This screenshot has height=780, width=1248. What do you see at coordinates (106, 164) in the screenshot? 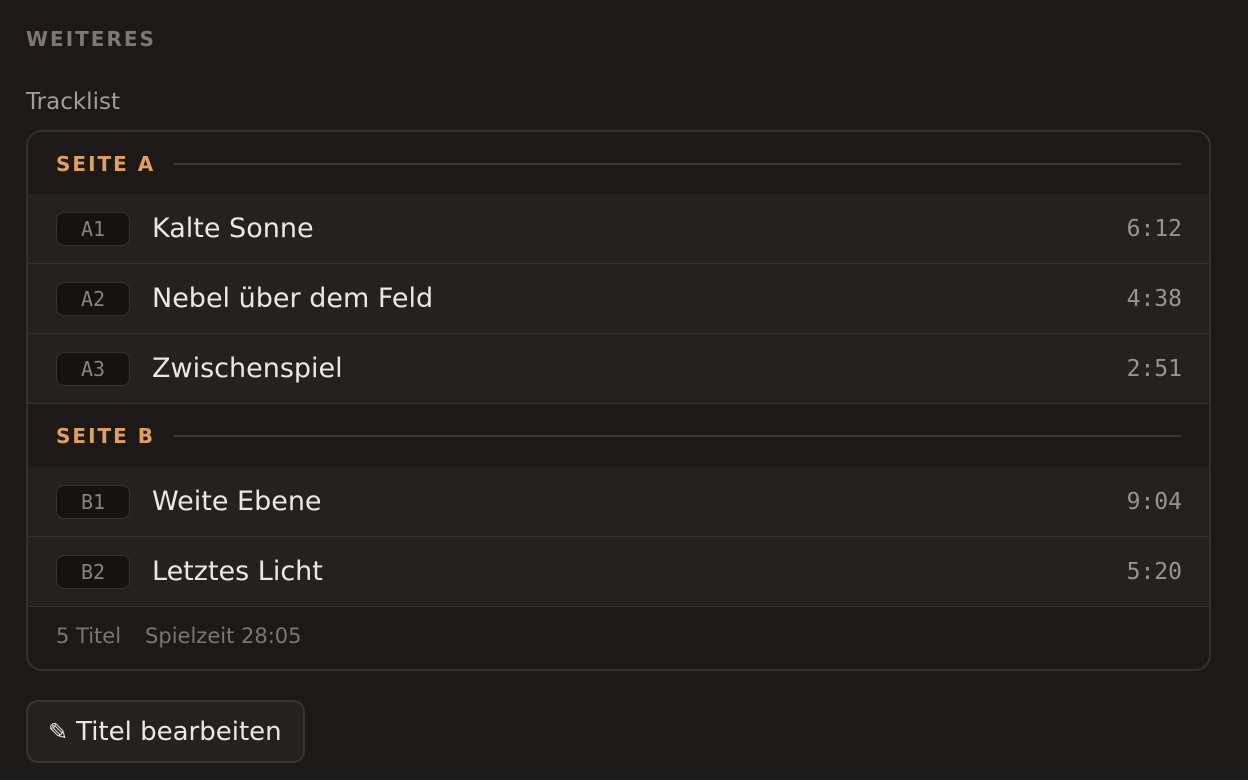
I see `side-label: SEITE A` at bounding box center [106, 164].